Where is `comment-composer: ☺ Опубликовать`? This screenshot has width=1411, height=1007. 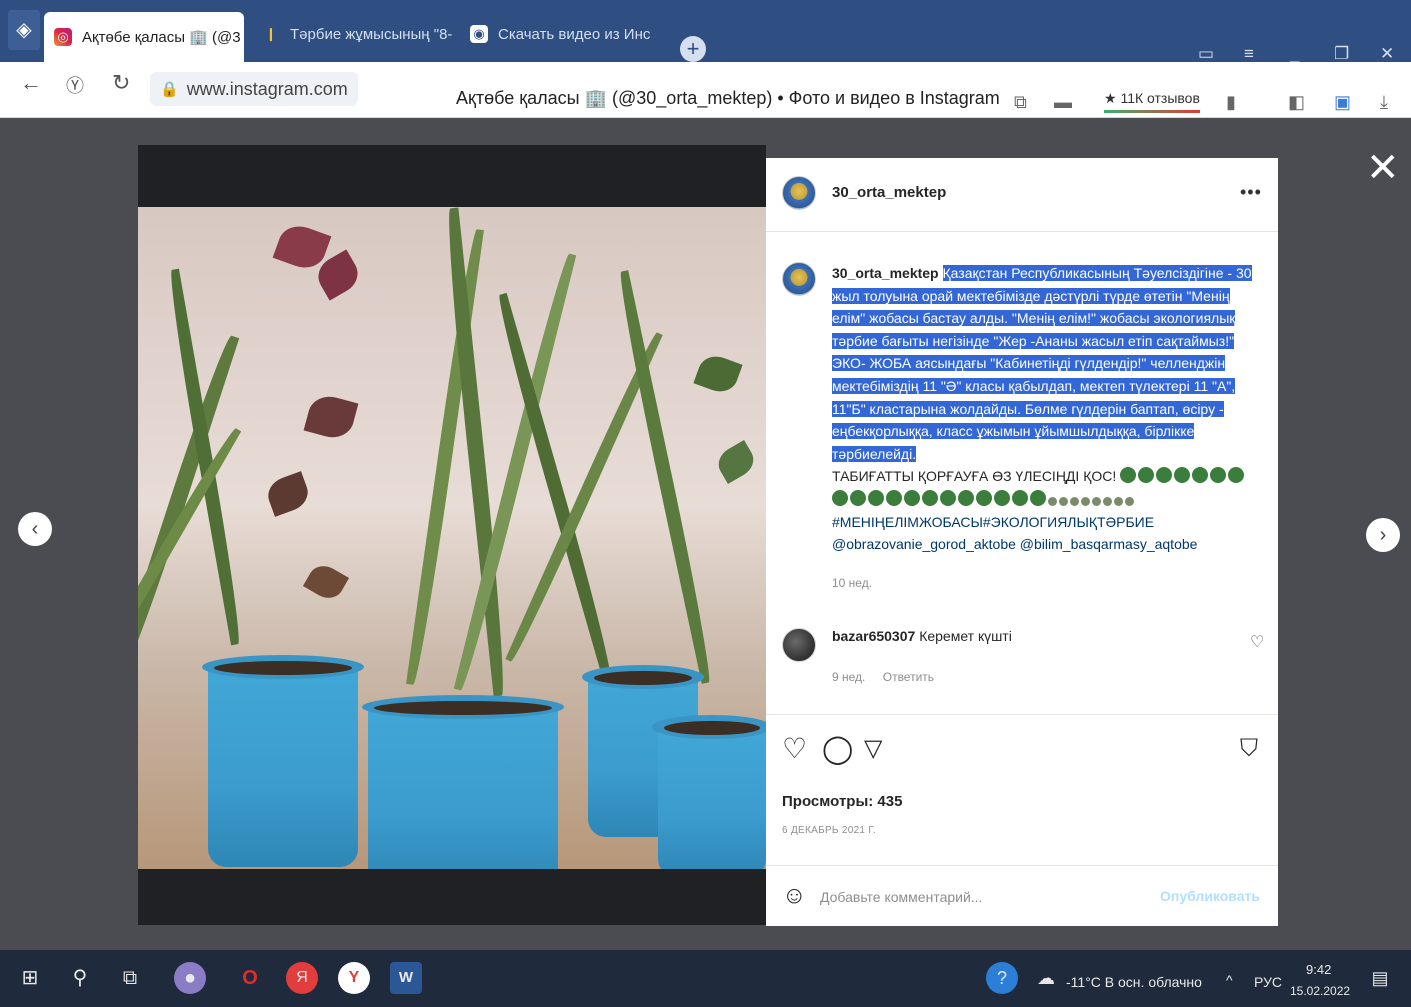
comment-composer: ☺ Опубликовать is located at coordinates (1022, 896).